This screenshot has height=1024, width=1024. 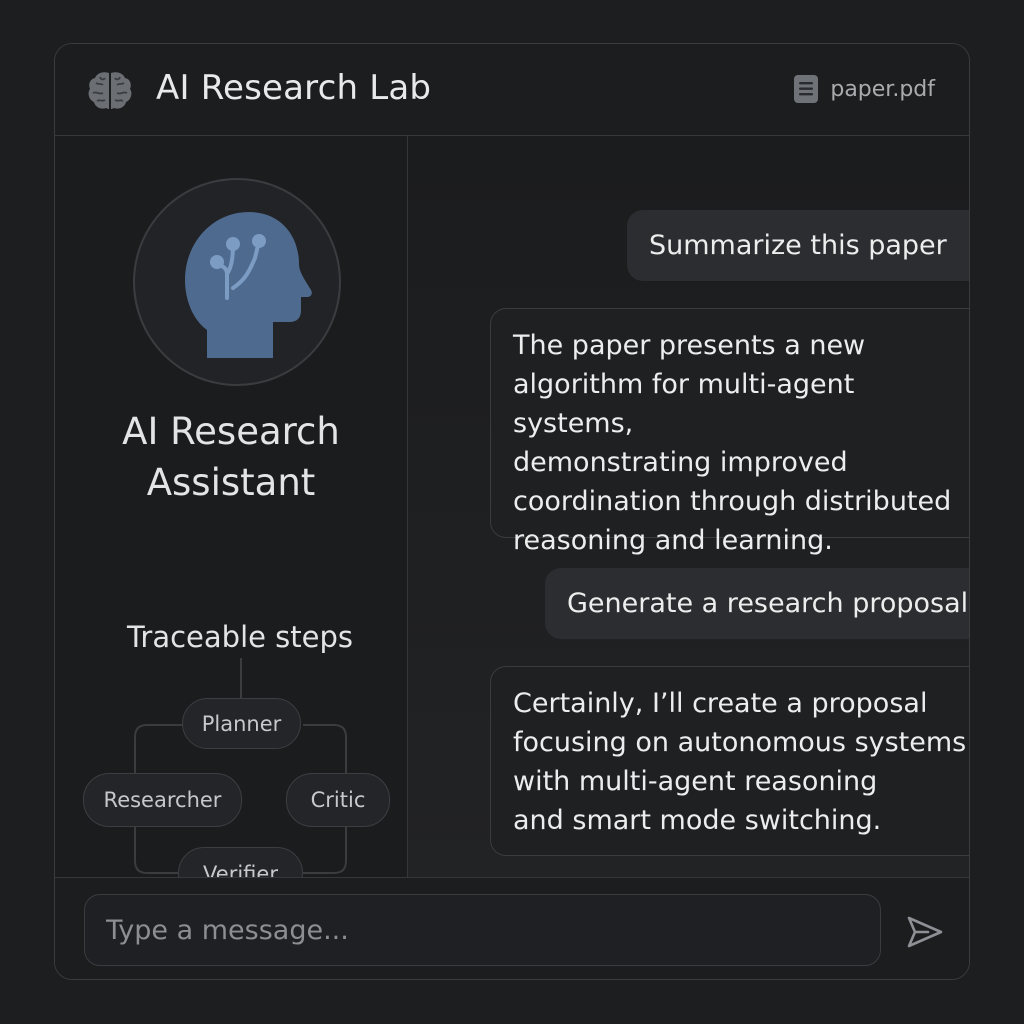 I want to click on brain-icon, so click(x=110, y=90).